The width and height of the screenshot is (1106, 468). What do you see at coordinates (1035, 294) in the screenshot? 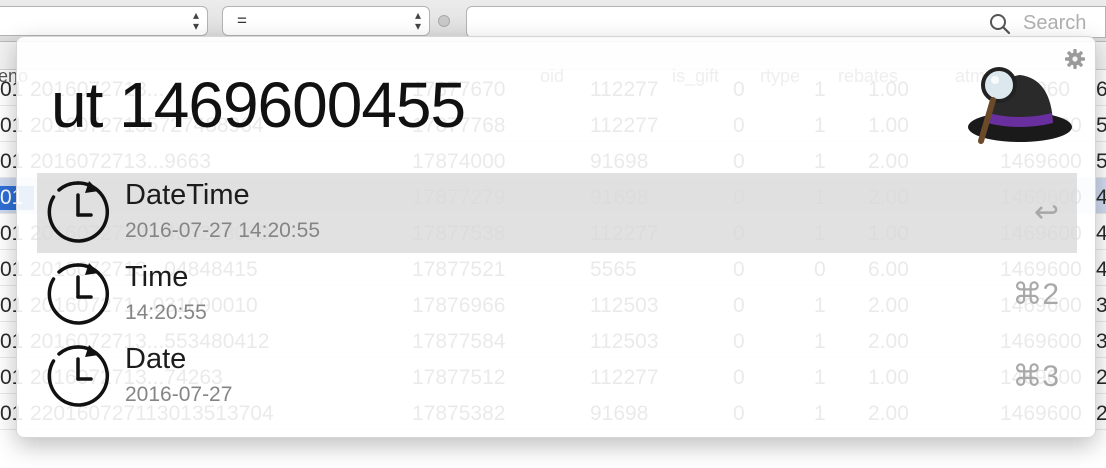
I see `result-shortcut: ⌘2` at bounding box center [1035, 294].